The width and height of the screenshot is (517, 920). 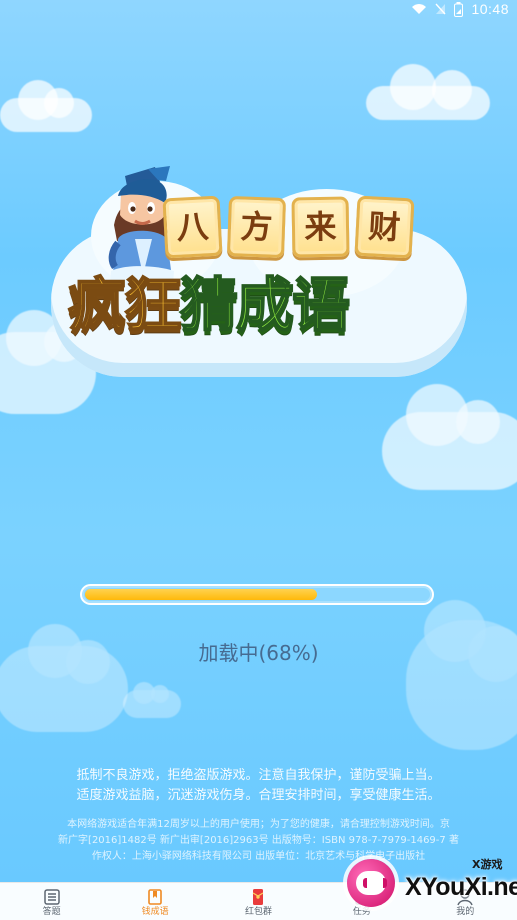 I want to click on title-character: 狂, so click(x=153, y=305).